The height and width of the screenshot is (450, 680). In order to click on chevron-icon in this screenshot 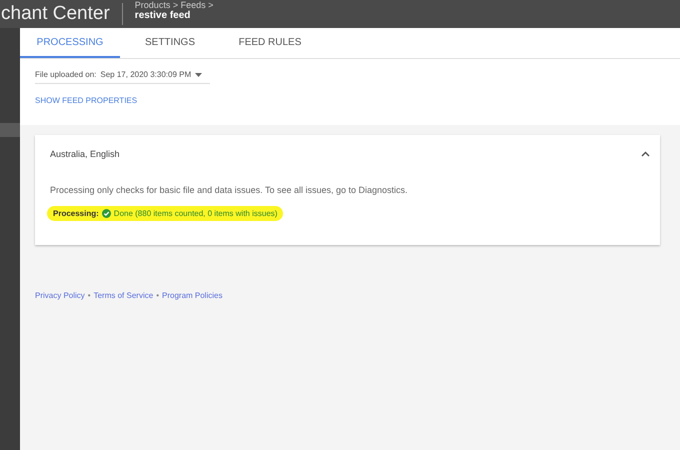, I will do `click(645, 154)`.